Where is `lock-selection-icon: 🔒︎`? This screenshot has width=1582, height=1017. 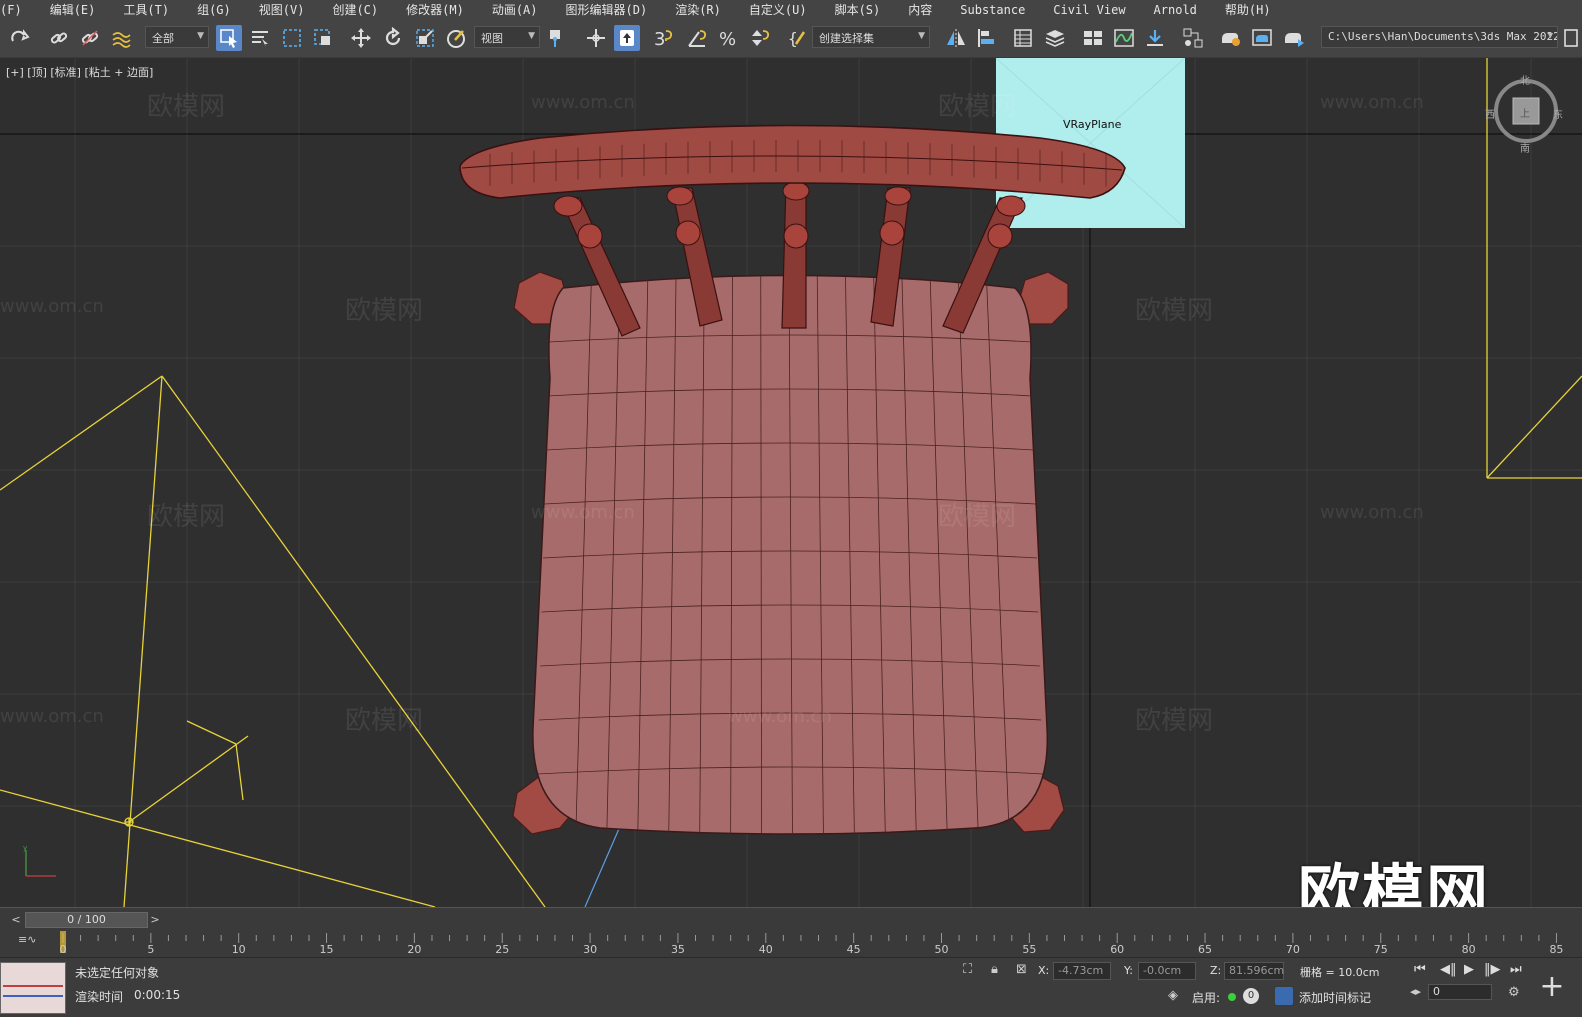 lock-selection-icon: 🔒︎ is located at coordinates (994, 969).